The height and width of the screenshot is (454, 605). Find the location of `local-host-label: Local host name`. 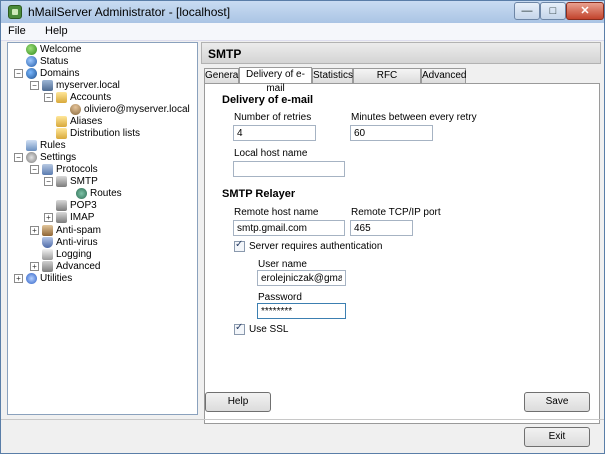

local-host-label: Local host name is located at coordinates (271, 153).